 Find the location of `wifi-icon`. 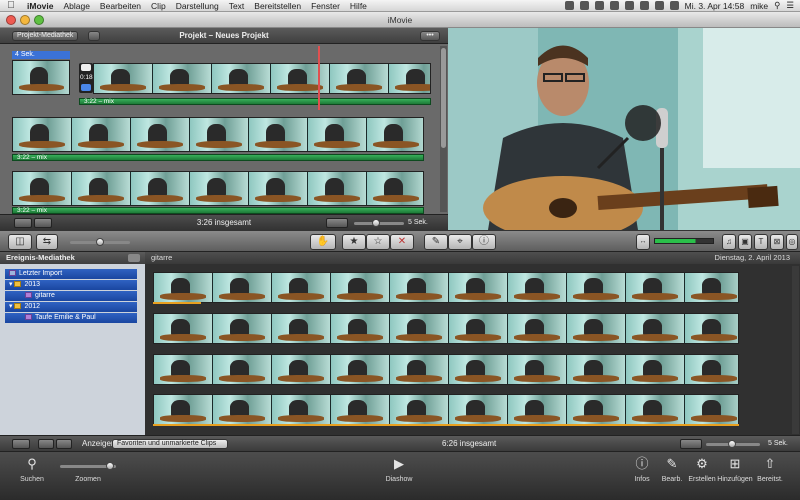

wifi-icon is located at coordinates (644, 5).